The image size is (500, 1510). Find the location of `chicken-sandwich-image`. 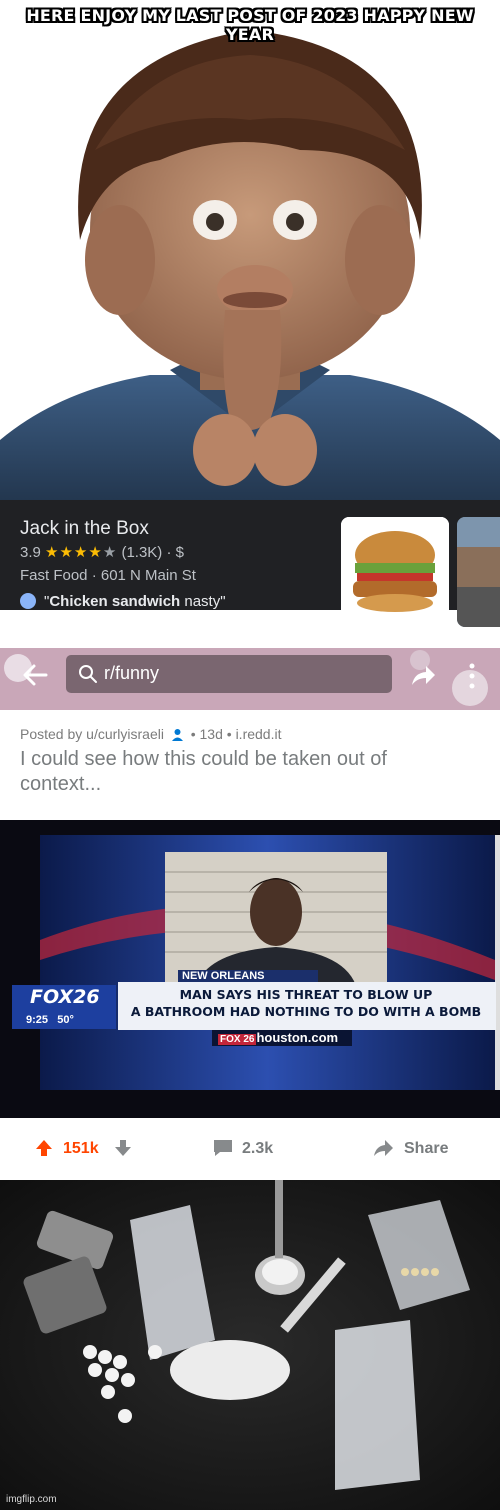

chicken-sandwich-image is located at coordinates (395, 572).